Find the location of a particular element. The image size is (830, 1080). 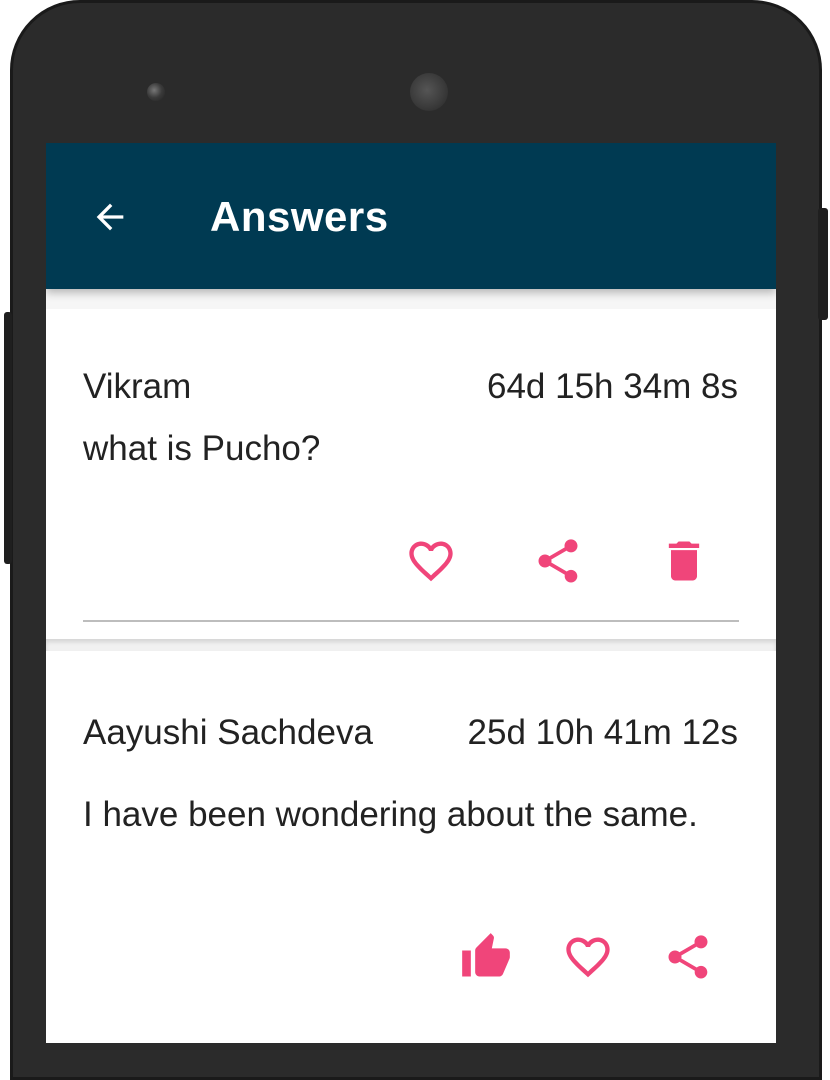

card-divider is located at coordinates (411, 621).